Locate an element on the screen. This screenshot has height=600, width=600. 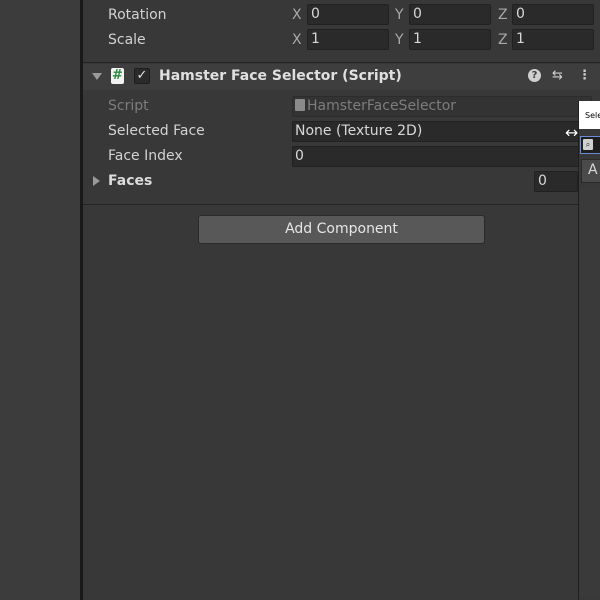
rotation-row: Rotation X 0 Y 0 Z 0 is located at coordinates (341, 15).